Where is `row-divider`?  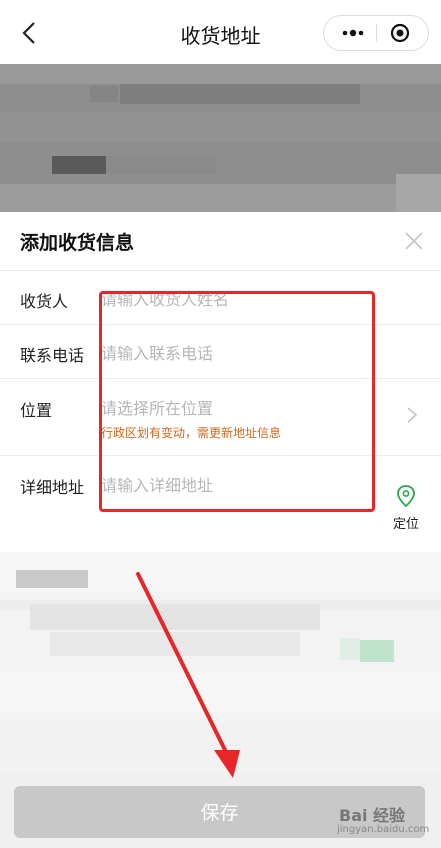
row-divider is located at coordinates (220, 270).